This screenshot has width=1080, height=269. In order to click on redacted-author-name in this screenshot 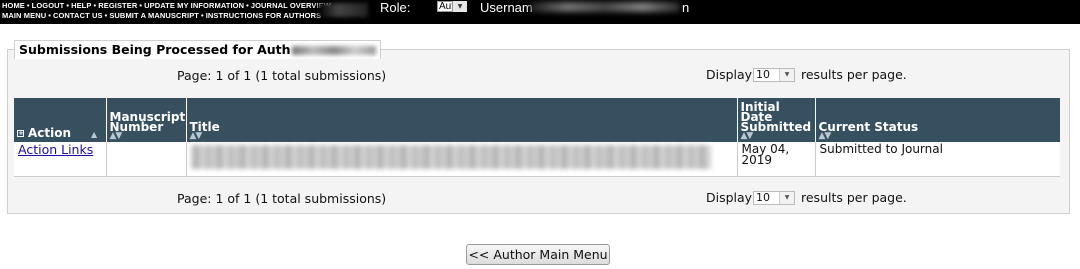, I will do `click(333, 50)`.